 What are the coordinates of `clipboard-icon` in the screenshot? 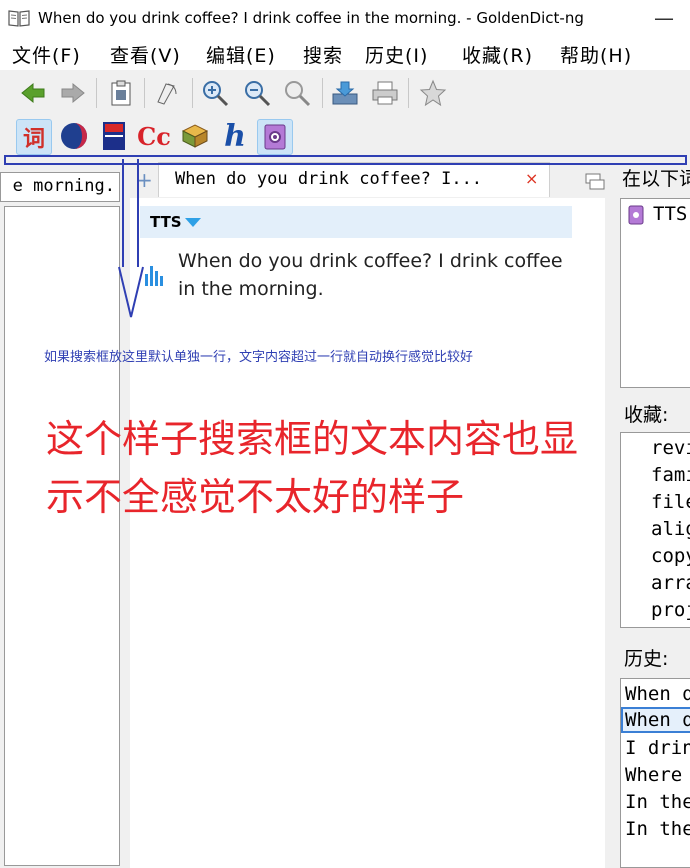 It's located at (121, 93).